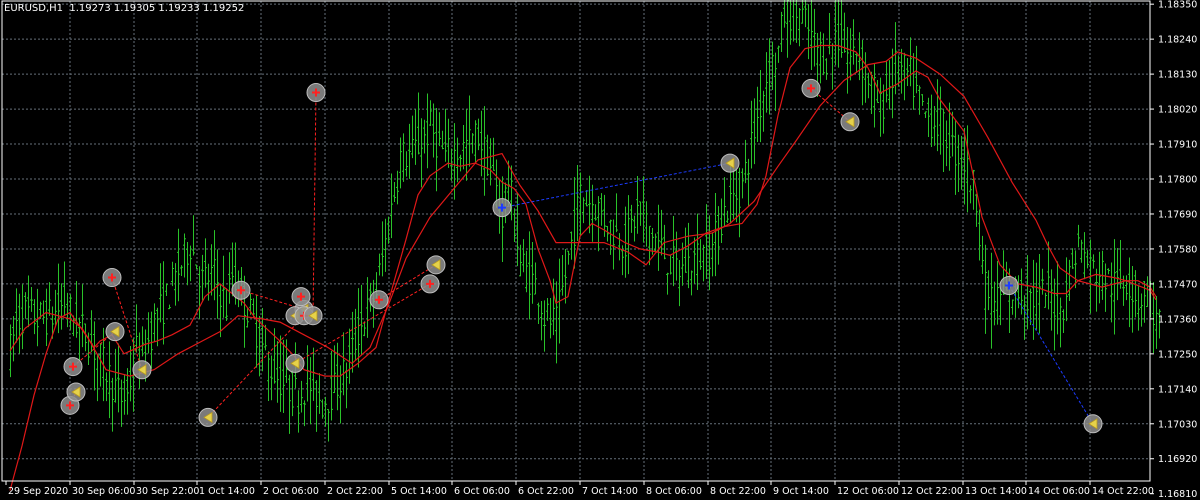 This screenshot has height=500, width=1200. What do you see at coordinates (1177, 389) in the screenshot?
I see `price-tick-label: 1.17140` at bounding box center [1177, 389].